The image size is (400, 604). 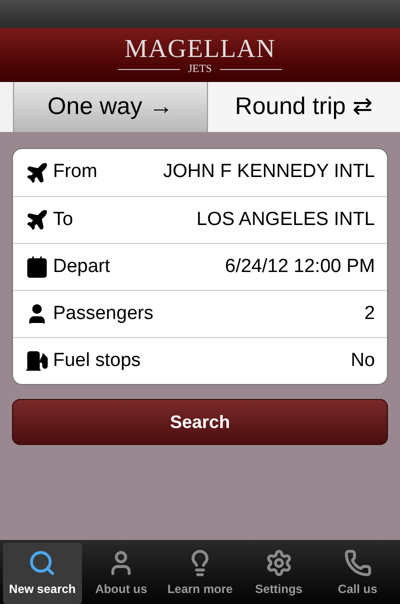 I want to click on calendar-icon, so click(x=37, y=267).